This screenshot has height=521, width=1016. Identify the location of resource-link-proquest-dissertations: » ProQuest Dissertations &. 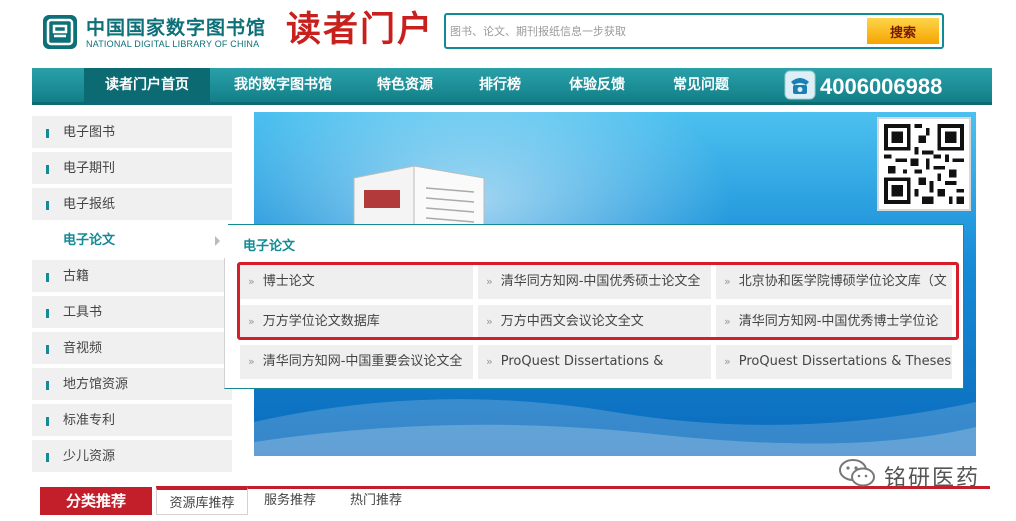
(594, 362).